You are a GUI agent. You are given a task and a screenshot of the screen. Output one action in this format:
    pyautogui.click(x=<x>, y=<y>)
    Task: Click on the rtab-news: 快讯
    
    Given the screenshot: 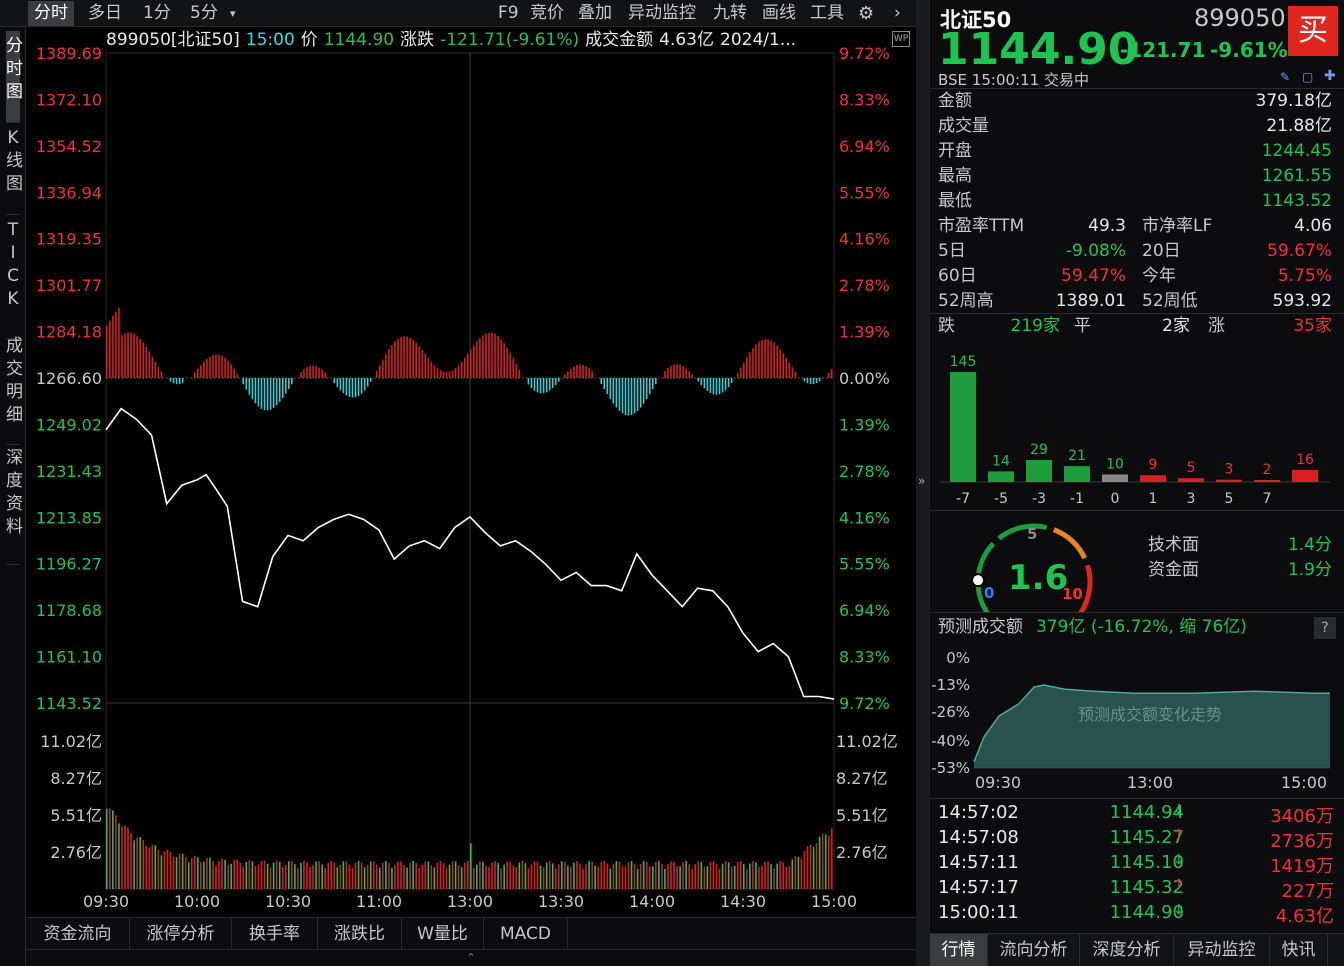 What is the action you would take?
    pyautogui.click(x=1299, y=950)
    